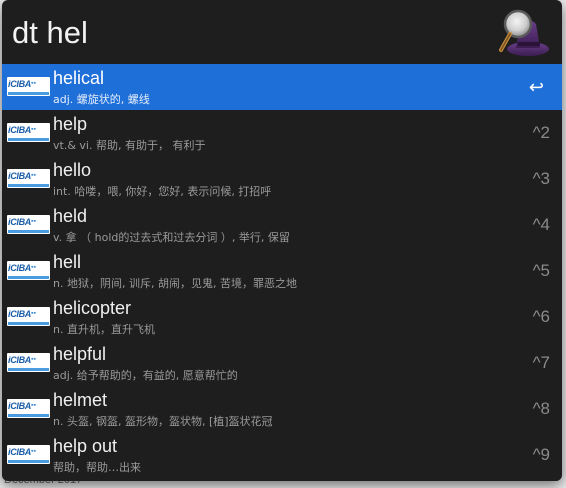 The image size is (566, 488). Describe the element at coordinates (129, 145) in the screenshot. I see `result-subtitle: vt.& vi. 帮助, 有助于， 有利于` at that location.